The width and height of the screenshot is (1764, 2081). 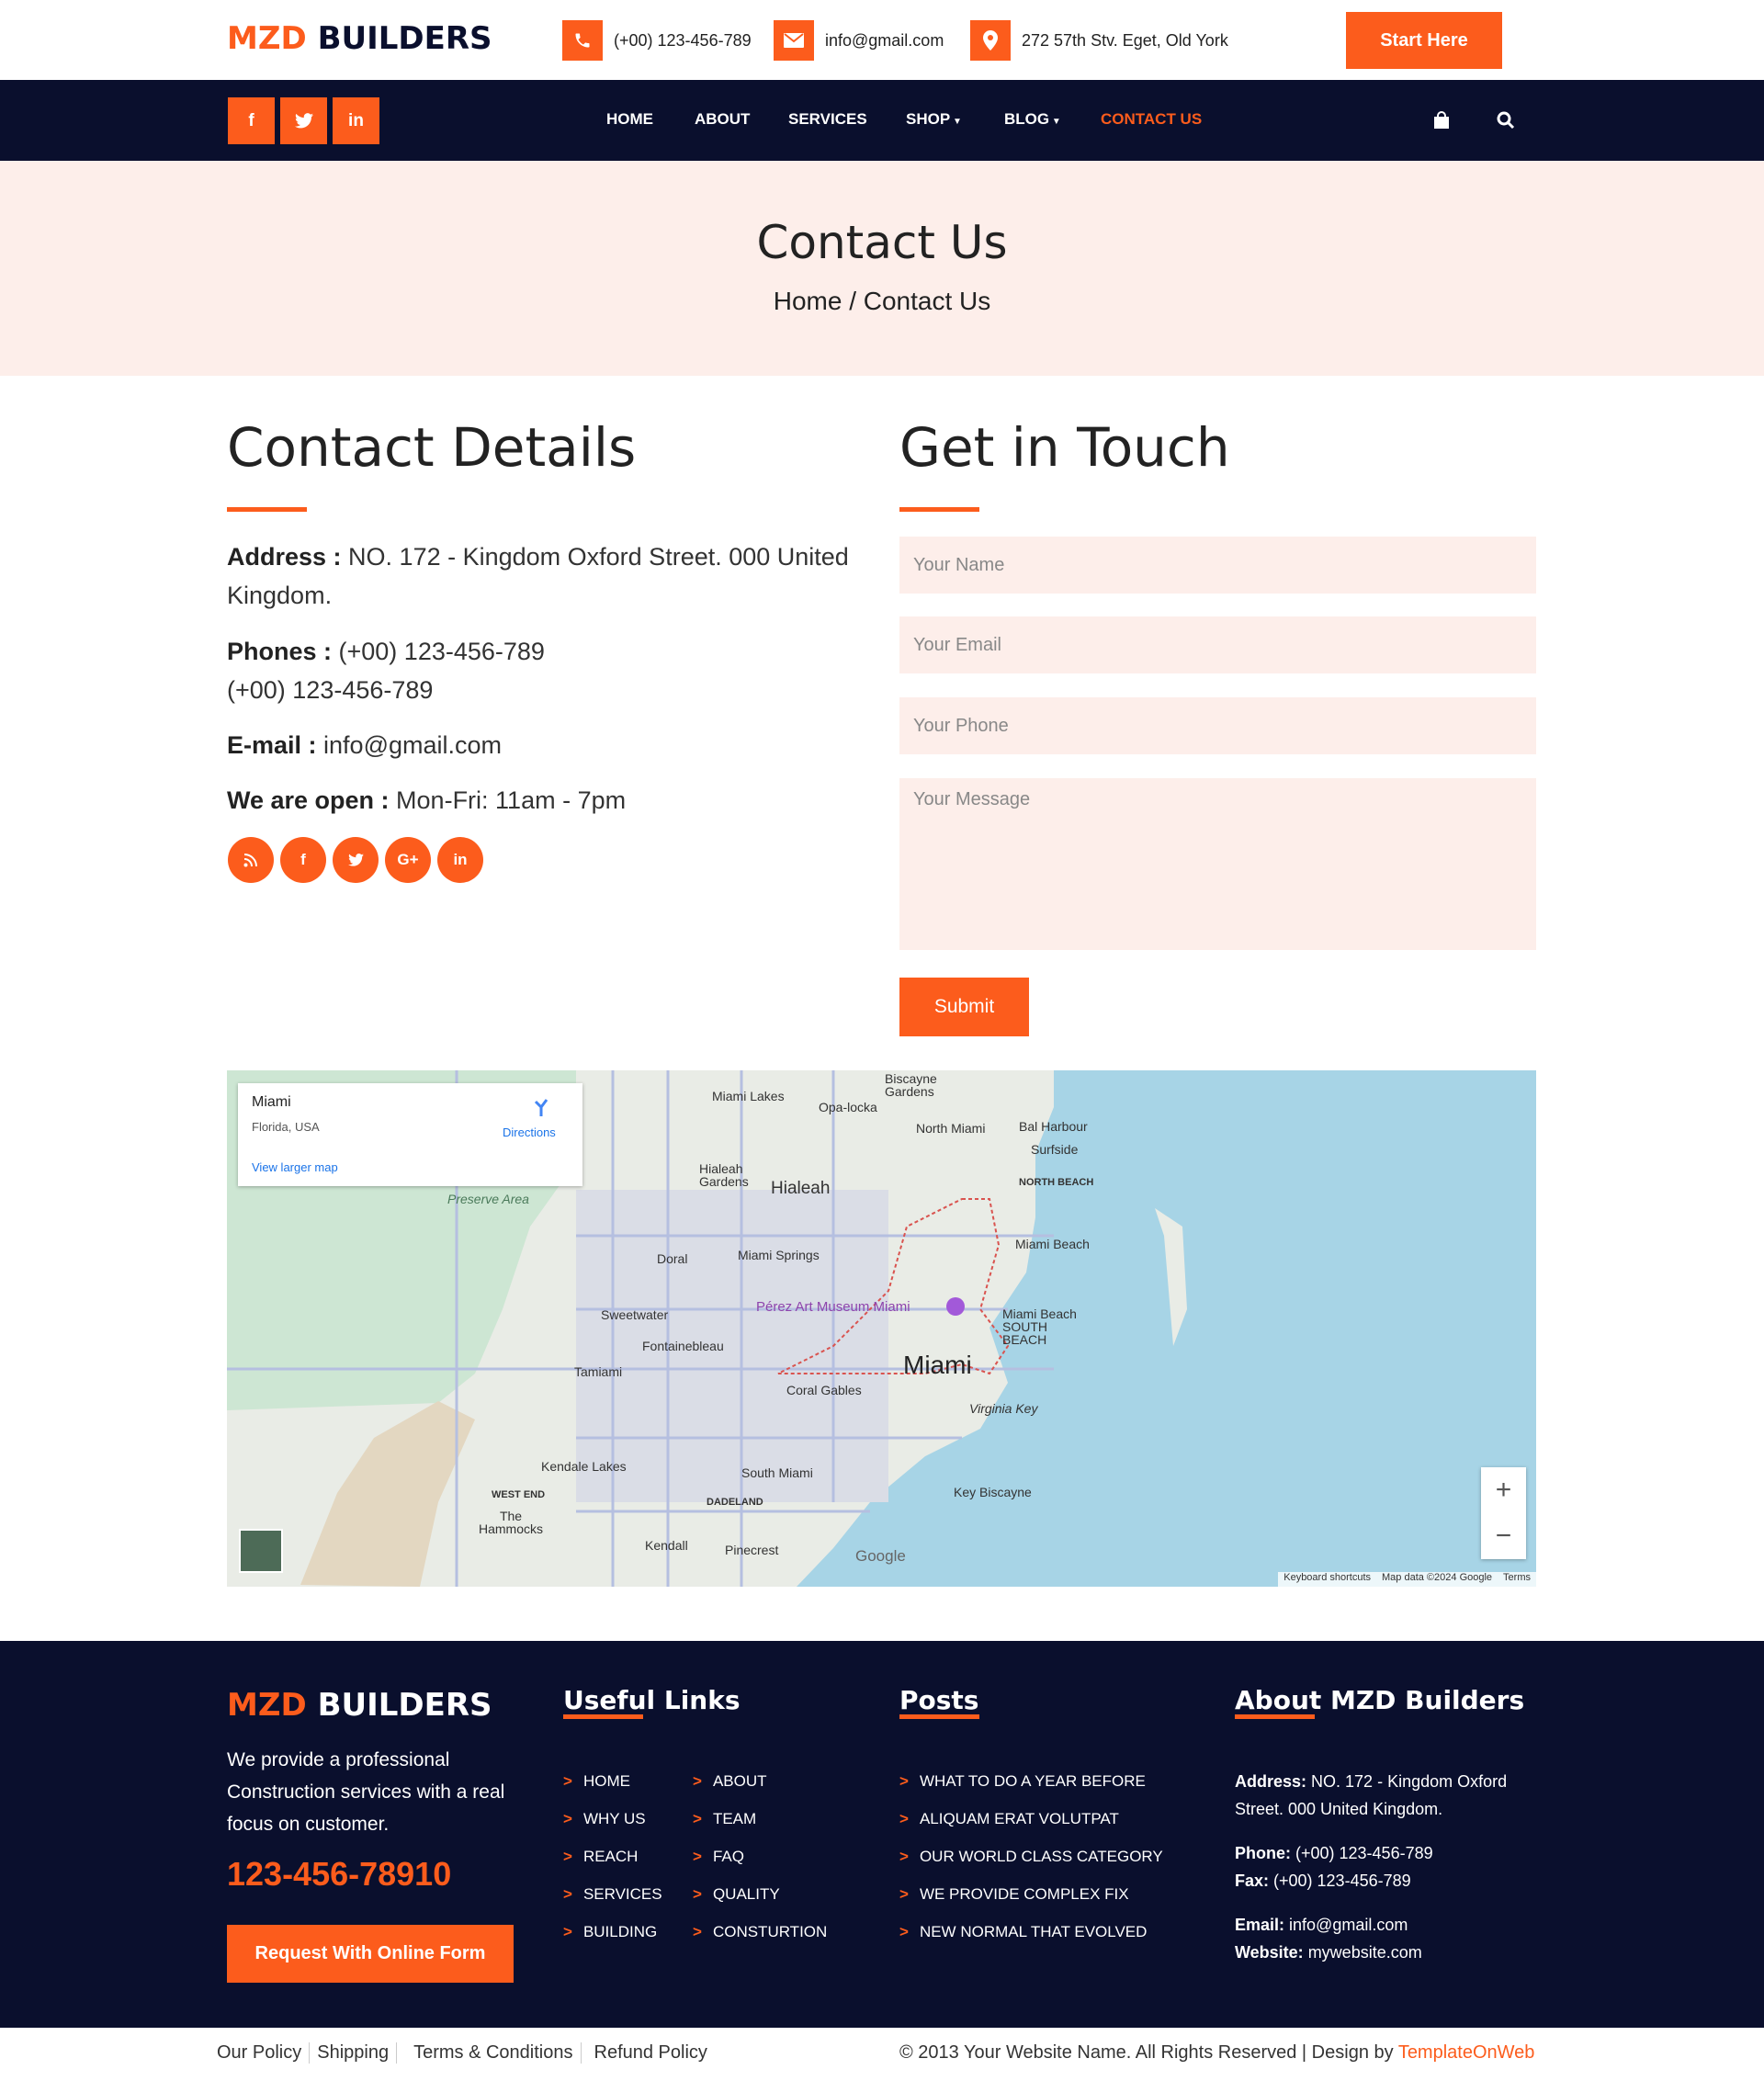 What do you see at coordinates (1380, 1700) in the screenshot?
I see `about-heading: About MZD Builders` at bounding box center [1380, 1700].